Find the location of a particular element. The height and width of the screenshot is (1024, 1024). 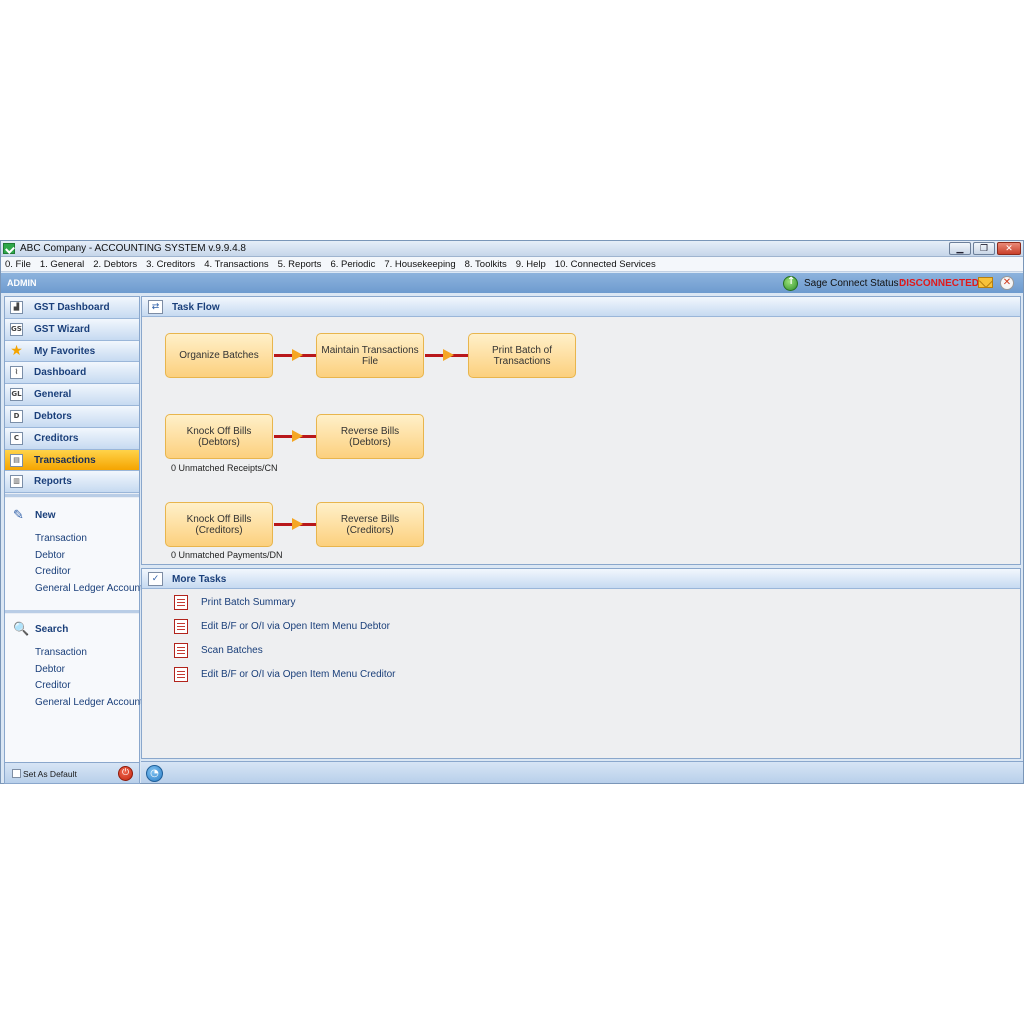

more-tasks-checklist-icon: ✓ is located at coordinates (155, 579).